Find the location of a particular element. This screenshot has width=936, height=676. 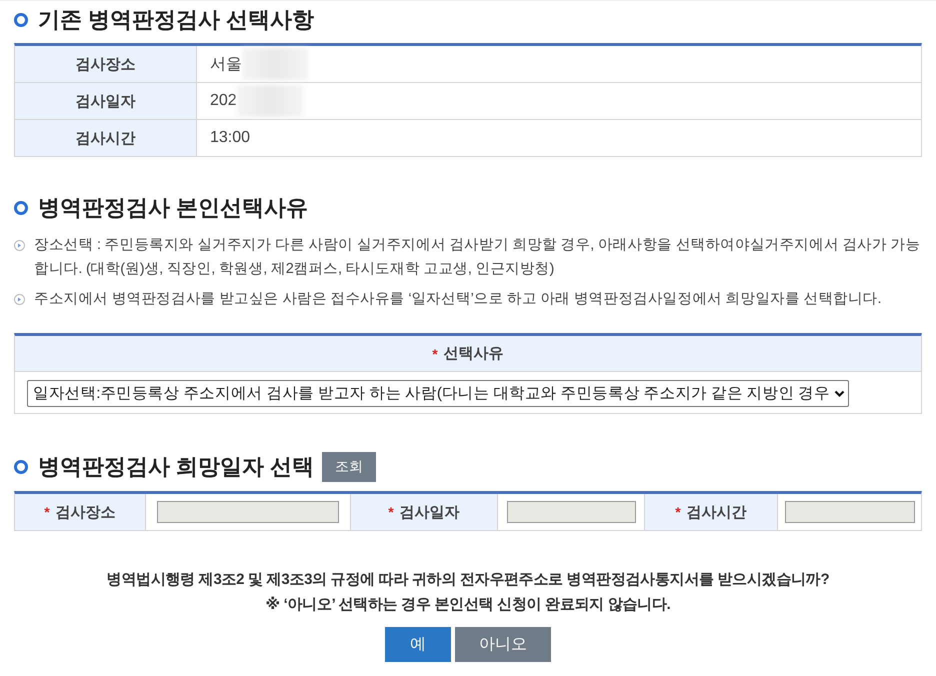

confirmation-text: 병역법시행령 제3조2 및 제3조3의 규정에 따라 귀하의 전자우편주소로 병역판정검사통지서를 받으시겠습니까? is located at coordinates (468, 580).